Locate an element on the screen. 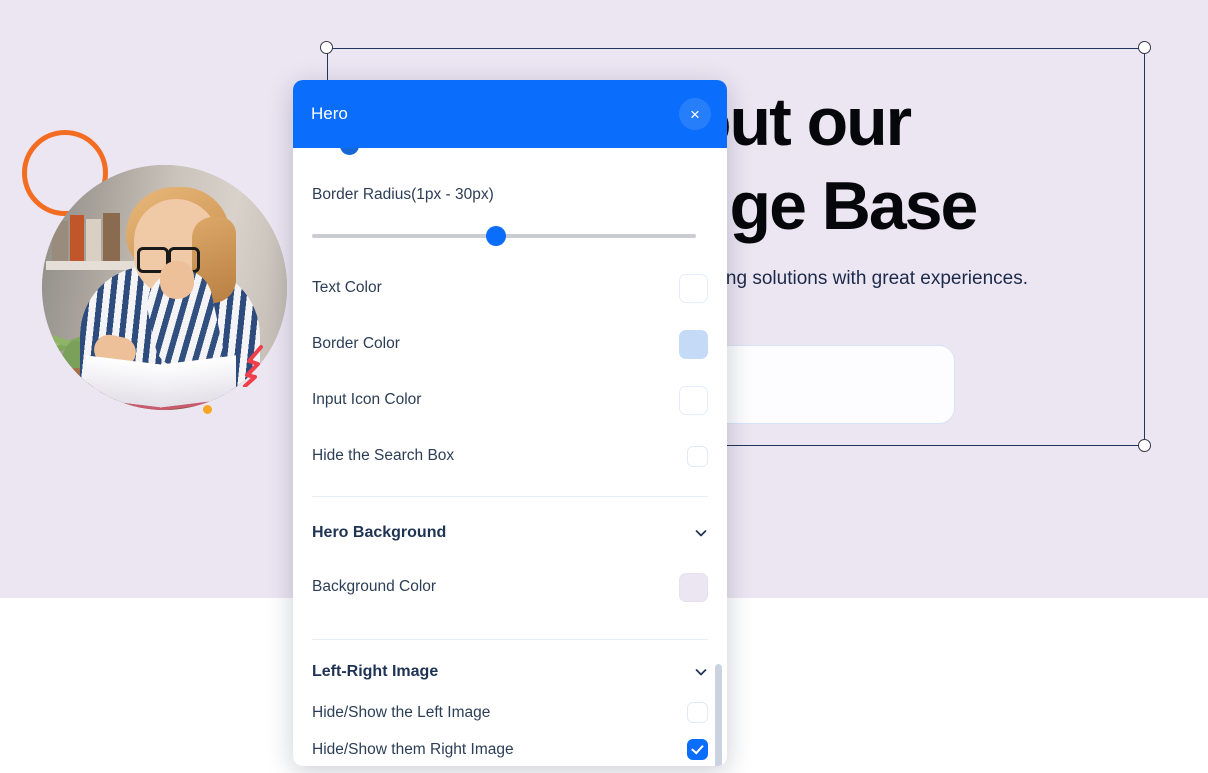  section-left-right-image: Left-Right Image is located at coordinates (510, 672).